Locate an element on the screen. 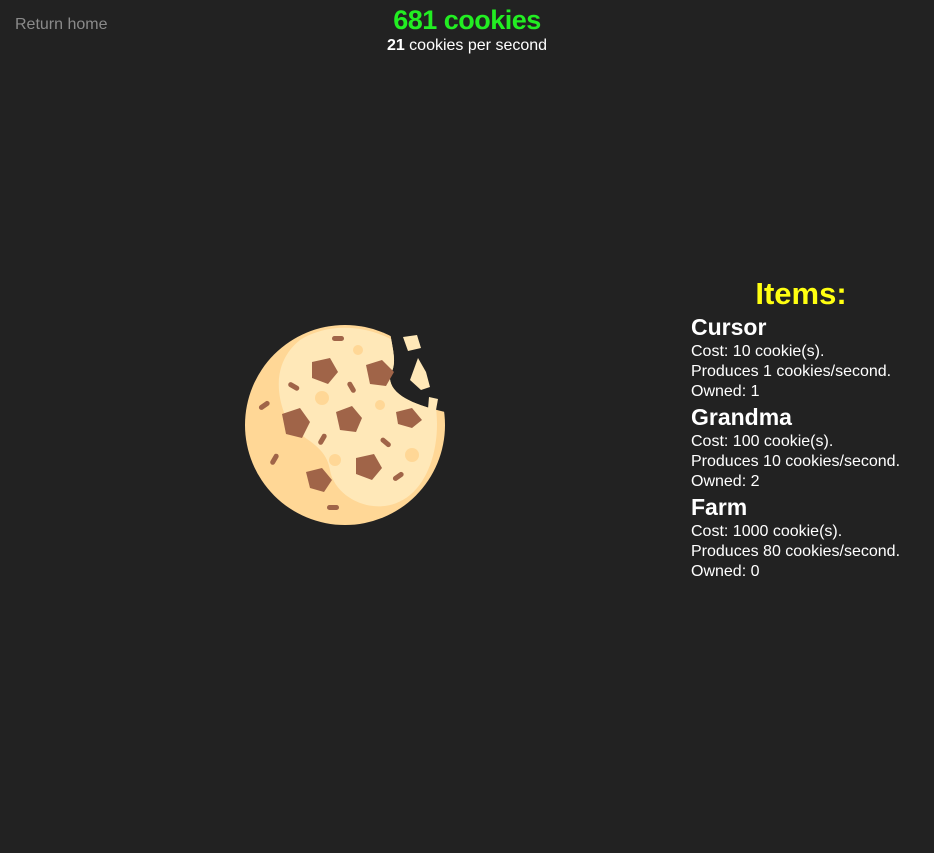 This screenshot has height=853, width=934. item-name: Cursor is located at coordinates (729, 327).